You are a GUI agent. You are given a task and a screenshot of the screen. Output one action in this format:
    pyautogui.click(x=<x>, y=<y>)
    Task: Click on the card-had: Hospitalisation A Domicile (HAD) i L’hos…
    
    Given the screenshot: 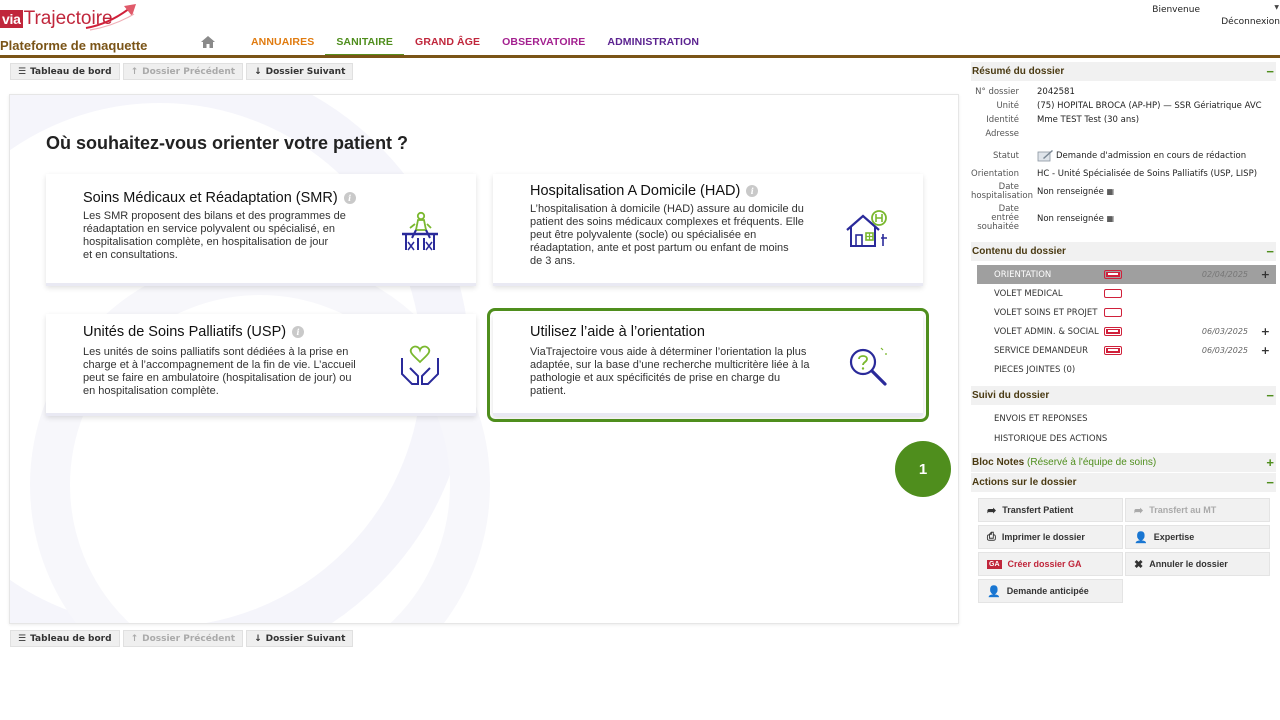 What is the action you would take?
    pyautogui.click(x=708, y=230)
    